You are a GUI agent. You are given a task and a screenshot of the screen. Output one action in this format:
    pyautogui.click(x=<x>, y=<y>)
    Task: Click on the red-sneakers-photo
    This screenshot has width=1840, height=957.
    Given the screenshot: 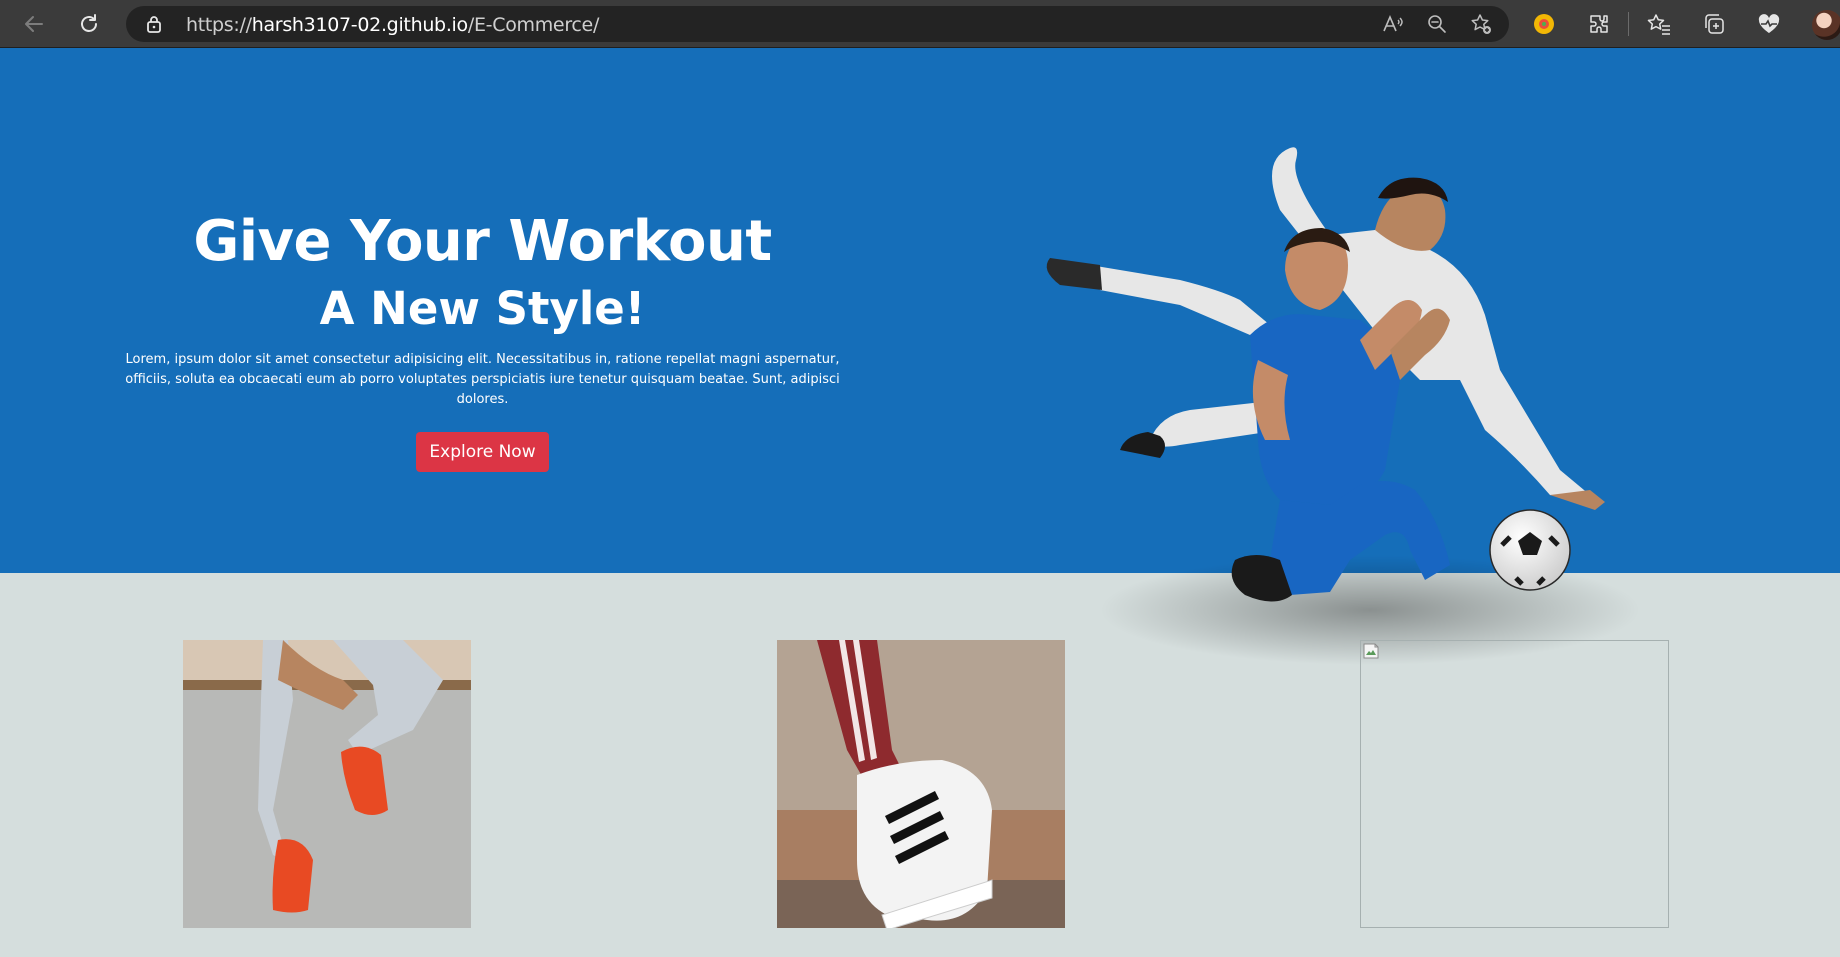 What is the action you would take?
    pyautogui.click(x=327, y=784)
    